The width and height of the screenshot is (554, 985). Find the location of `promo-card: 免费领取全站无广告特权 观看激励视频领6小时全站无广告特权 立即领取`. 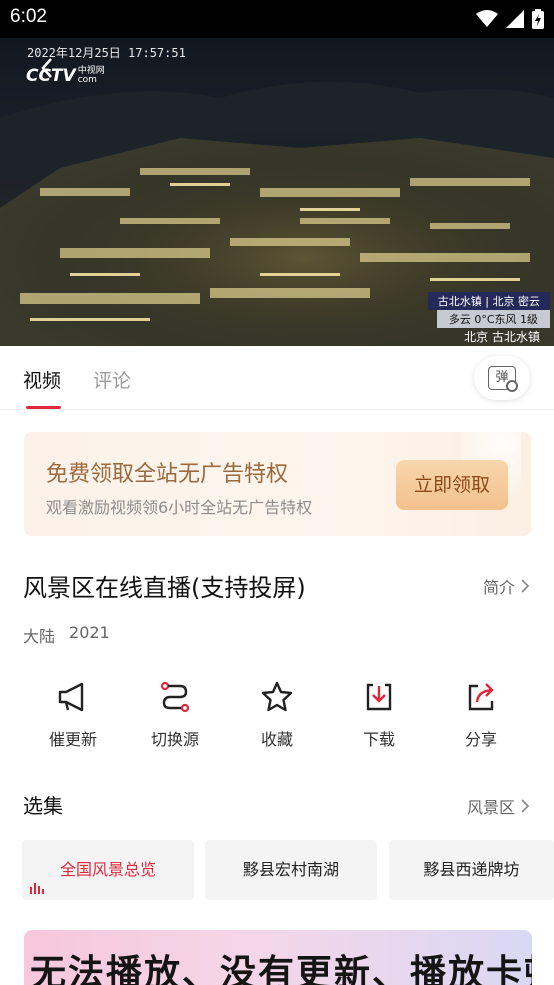

promo-card: 免费领取全站无广告特权 观看激励视频领6小时全站无广告特权 立即领取 is located at coordinates (277, 484).